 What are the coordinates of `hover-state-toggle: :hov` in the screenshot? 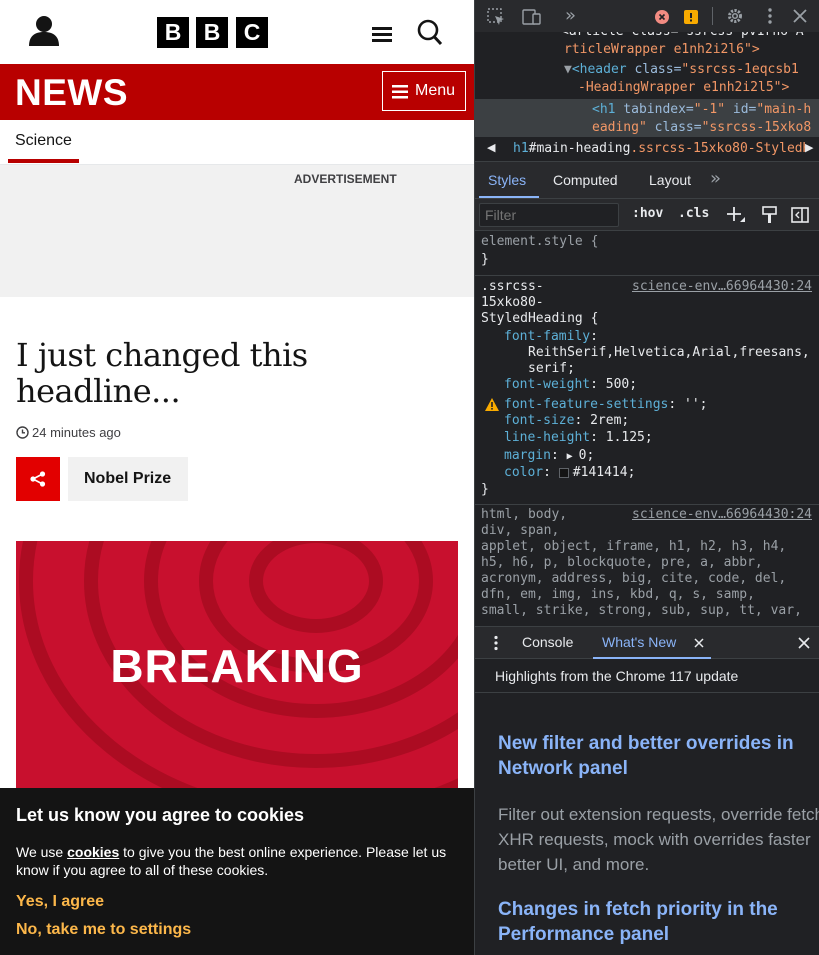 It's located at (647, 213).